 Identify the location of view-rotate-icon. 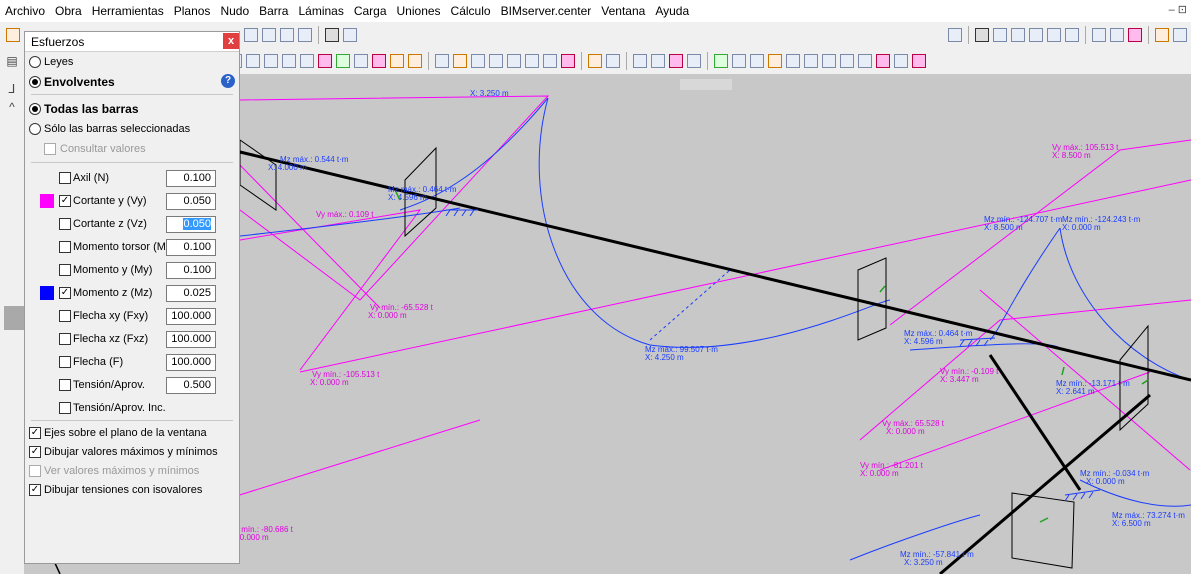
(1036, 35).